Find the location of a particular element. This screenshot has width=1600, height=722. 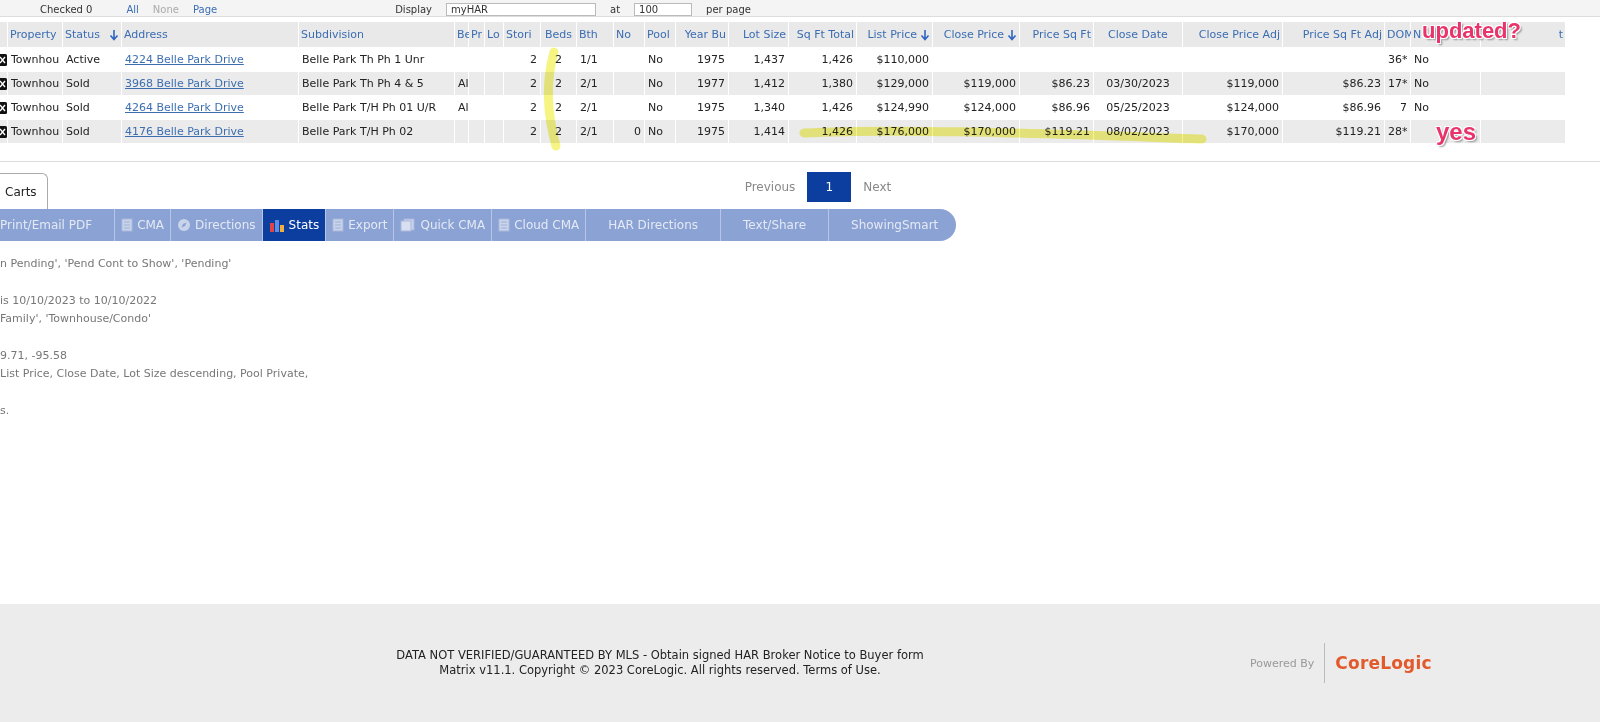

address-link: 4224 Belle Park Drive is located at coordinates (184, 59).